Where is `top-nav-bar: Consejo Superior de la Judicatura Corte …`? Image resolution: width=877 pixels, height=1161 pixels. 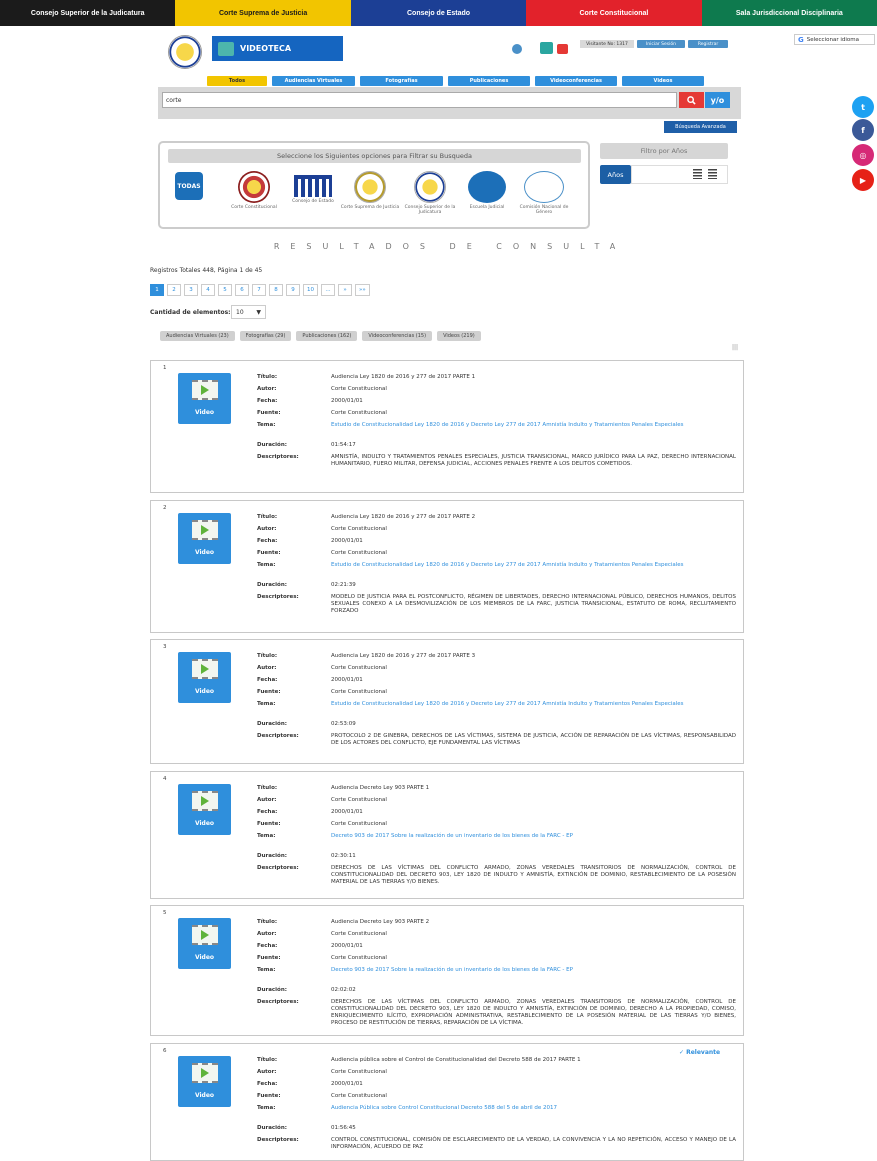 top-nav-bar: Consejo Superior de la Judicatura Corte … is located at coordinates (438, 13).